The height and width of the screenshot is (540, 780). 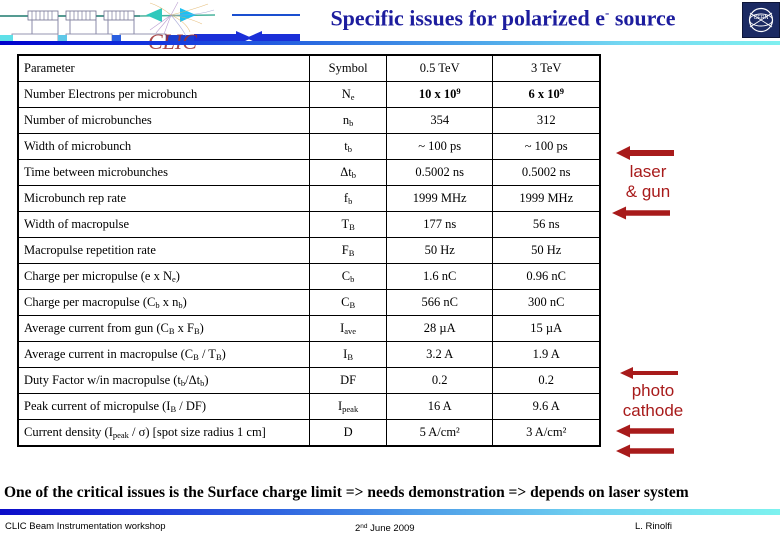 I want to click on cell-symbol: DF, so click(x=348, y=380).